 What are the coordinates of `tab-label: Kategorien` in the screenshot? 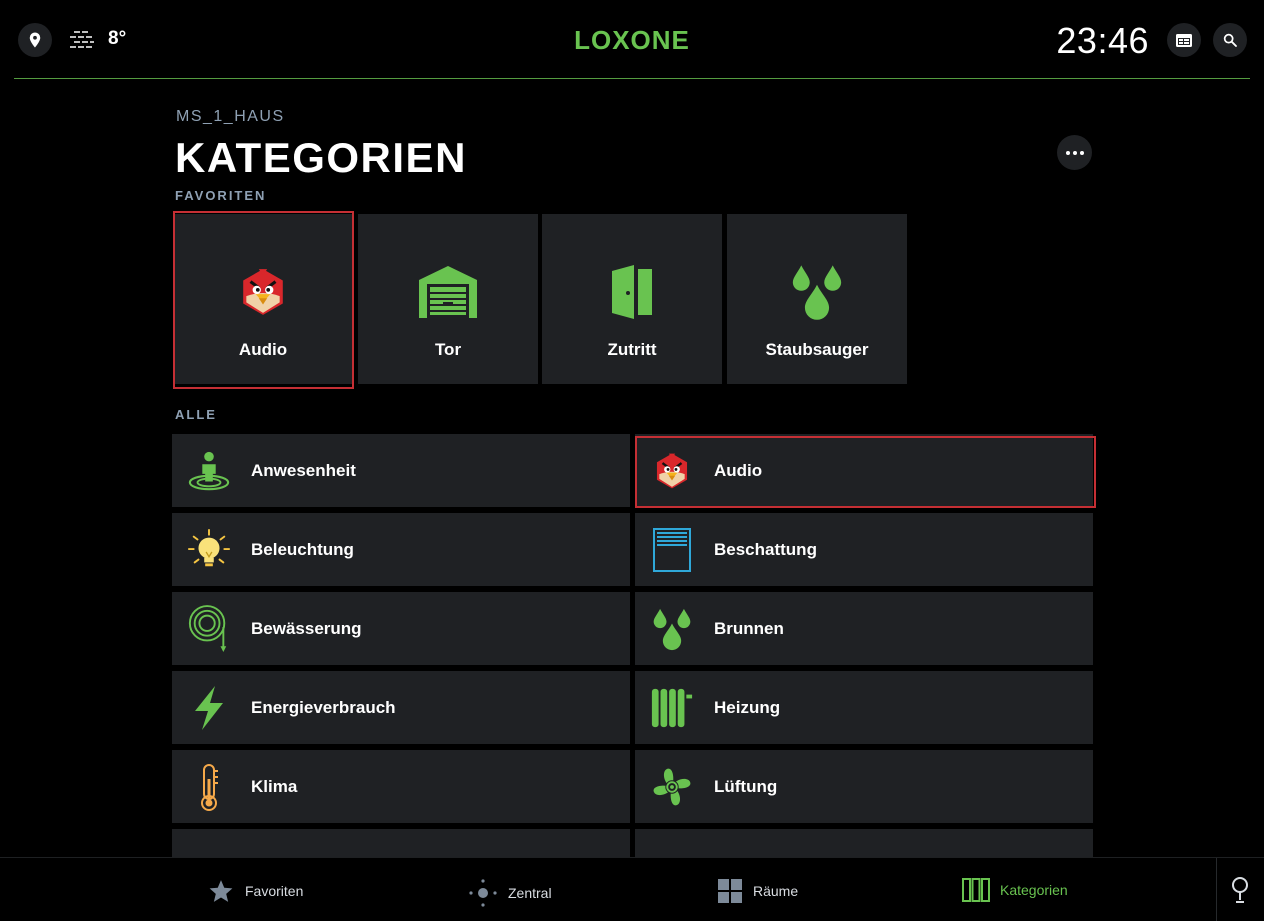 It's located at (1034, 890).